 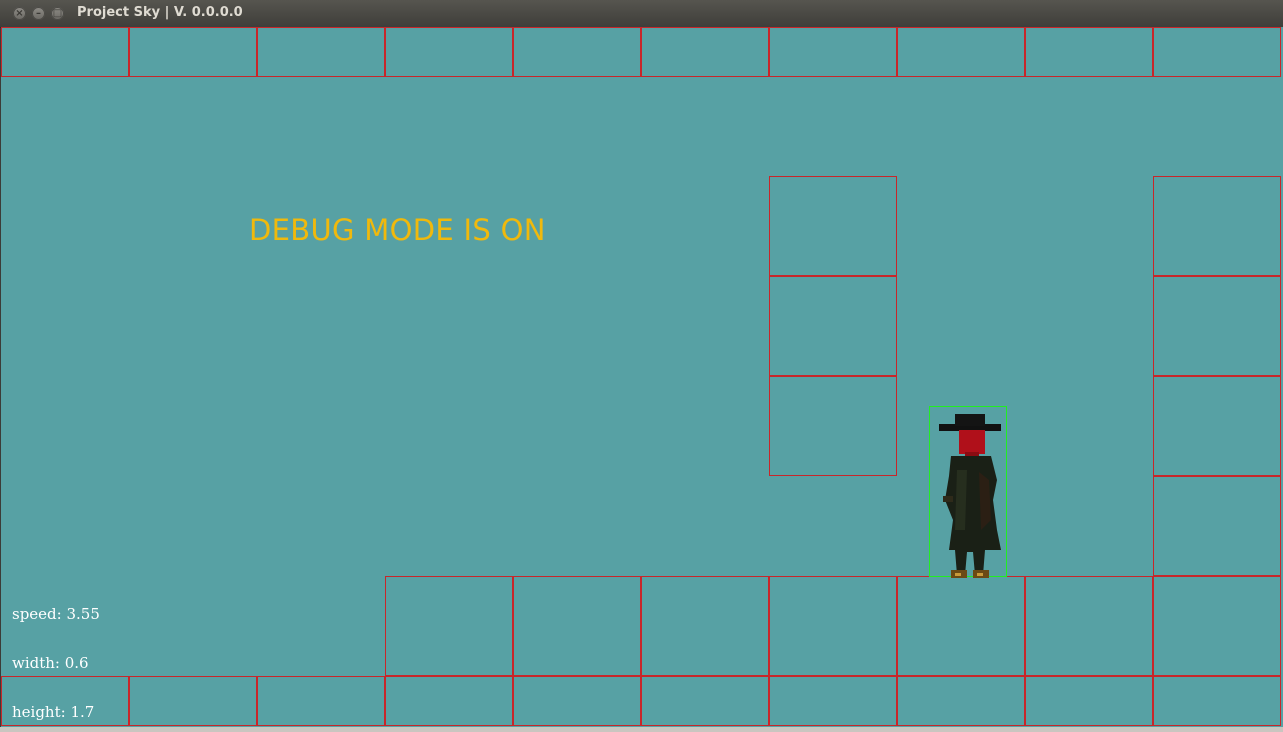 What do you see at coordinates (641, 14) in the screenshot?
I see `window-titlebar: × – □ Project Sky | V. 0.0.0.0` at bounding box center [641, 14].